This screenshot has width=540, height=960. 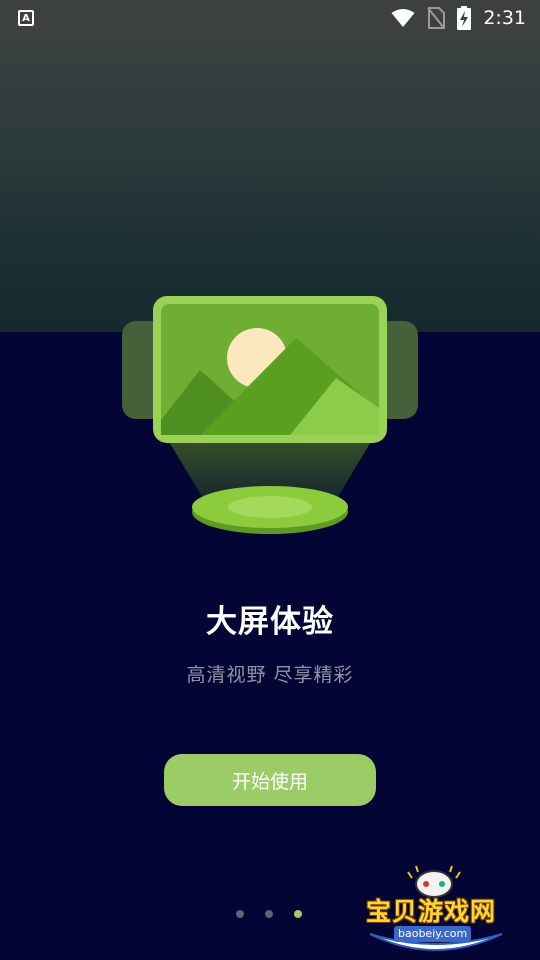 I want to click on battery-charging-icon, so click(x=464, y=18).